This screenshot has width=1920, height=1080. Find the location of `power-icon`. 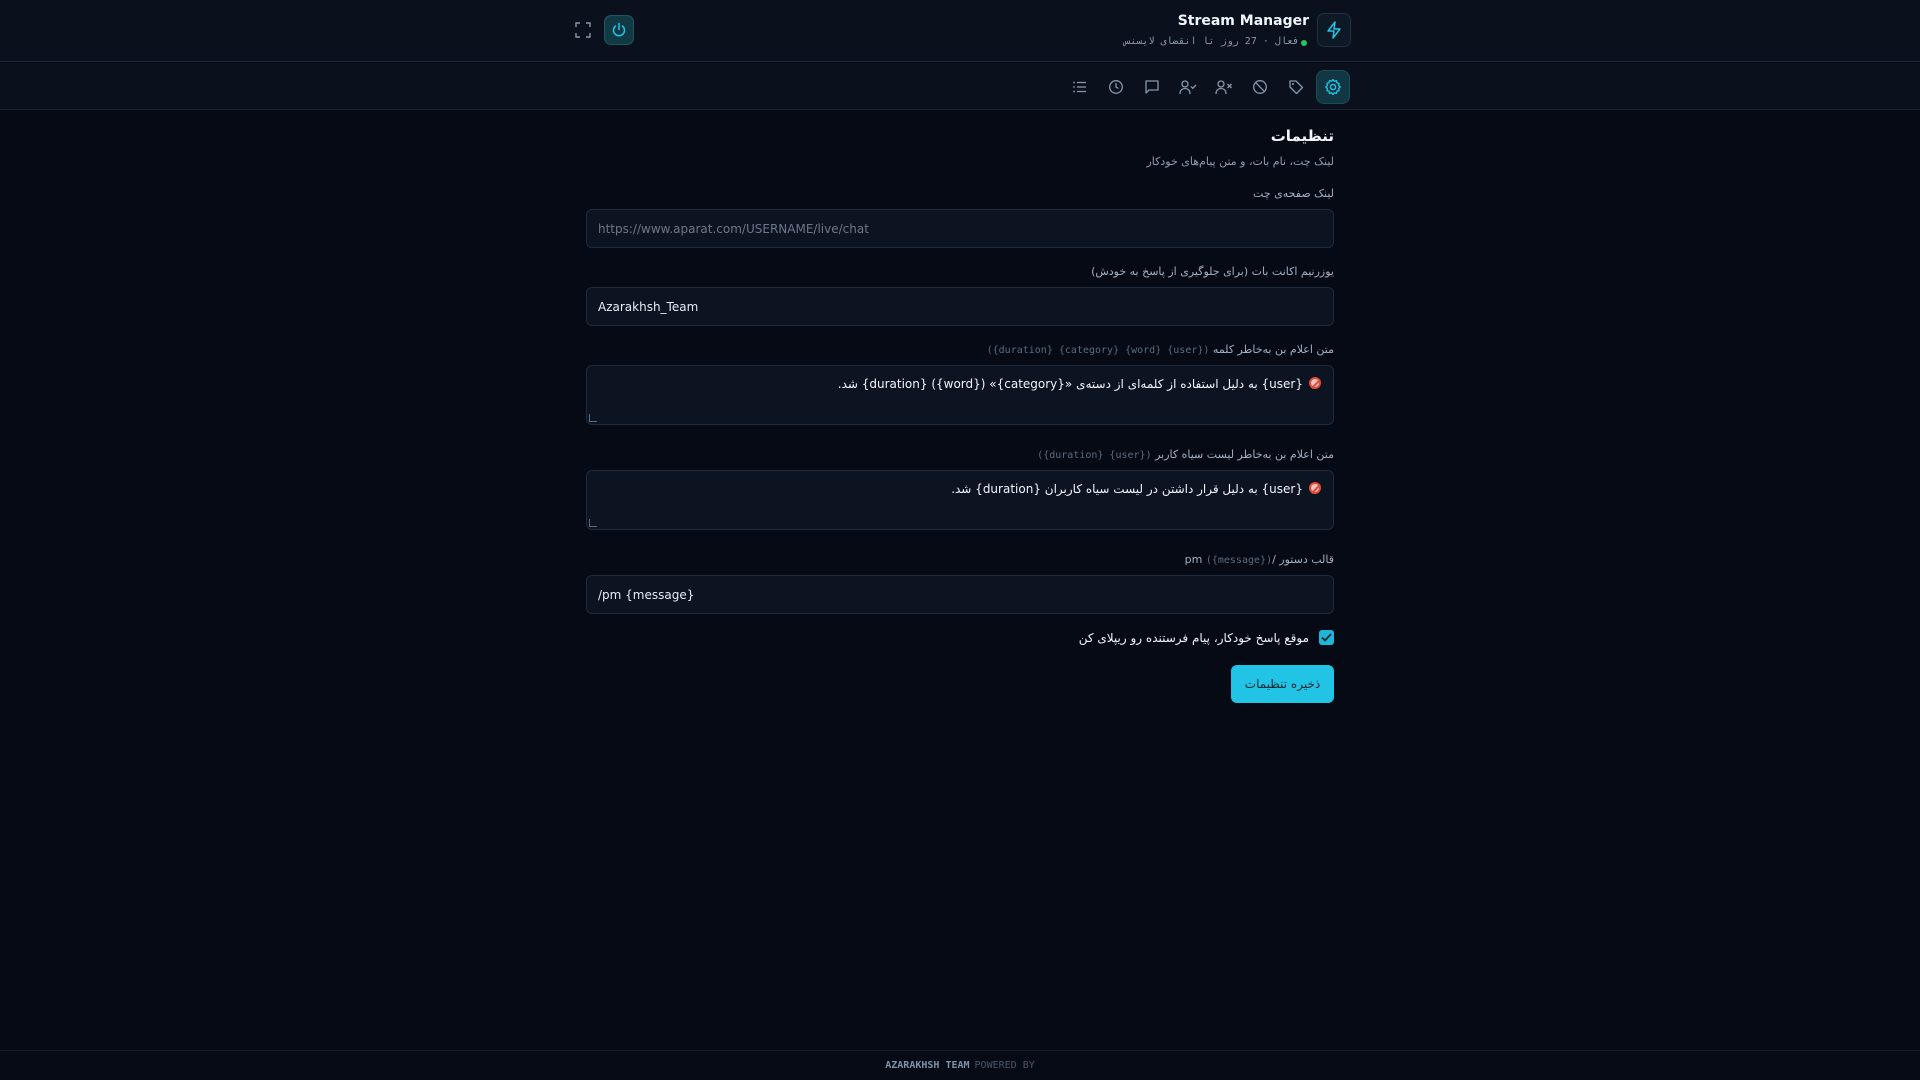

power-icon is located at coordinates (619, 29).